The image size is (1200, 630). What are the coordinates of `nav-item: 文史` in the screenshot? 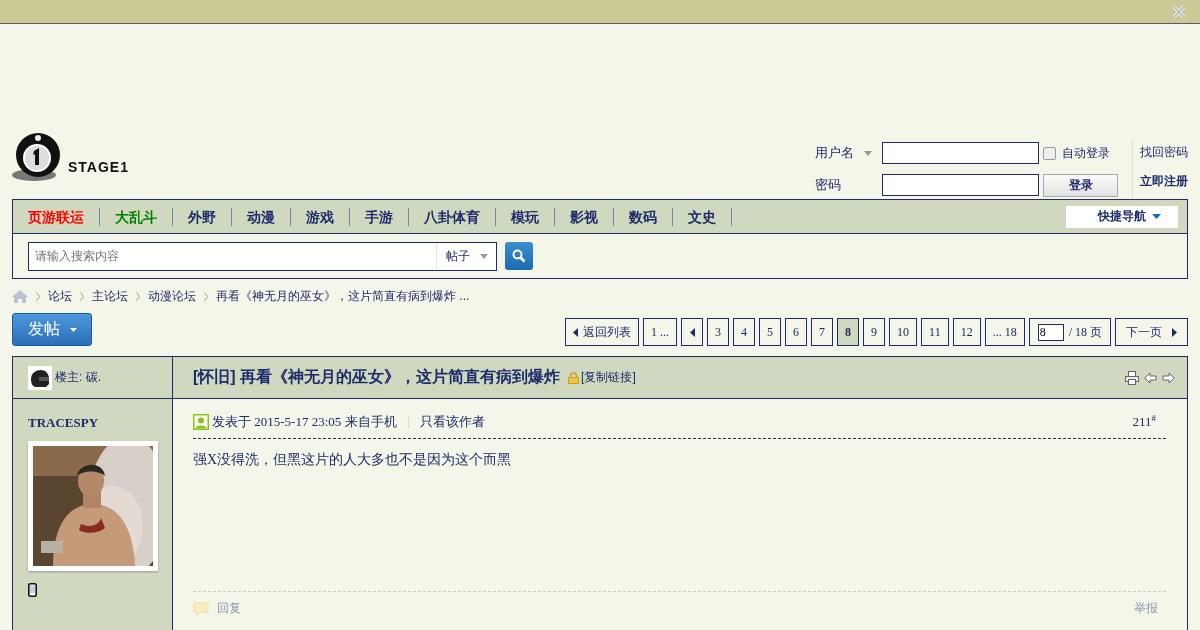 It's located at (702, 216).